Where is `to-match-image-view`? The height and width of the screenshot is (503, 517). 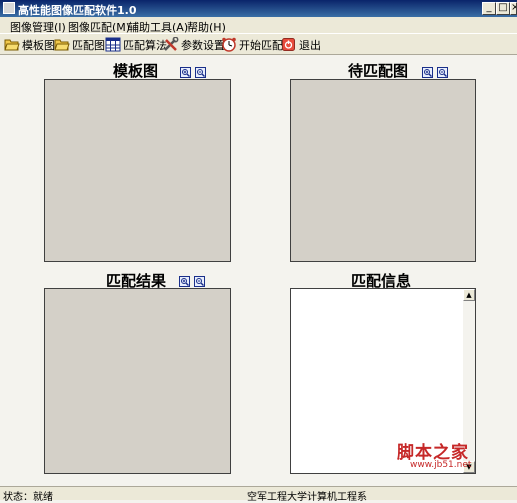
to-match-image-view is located at coordinates (383, 170).